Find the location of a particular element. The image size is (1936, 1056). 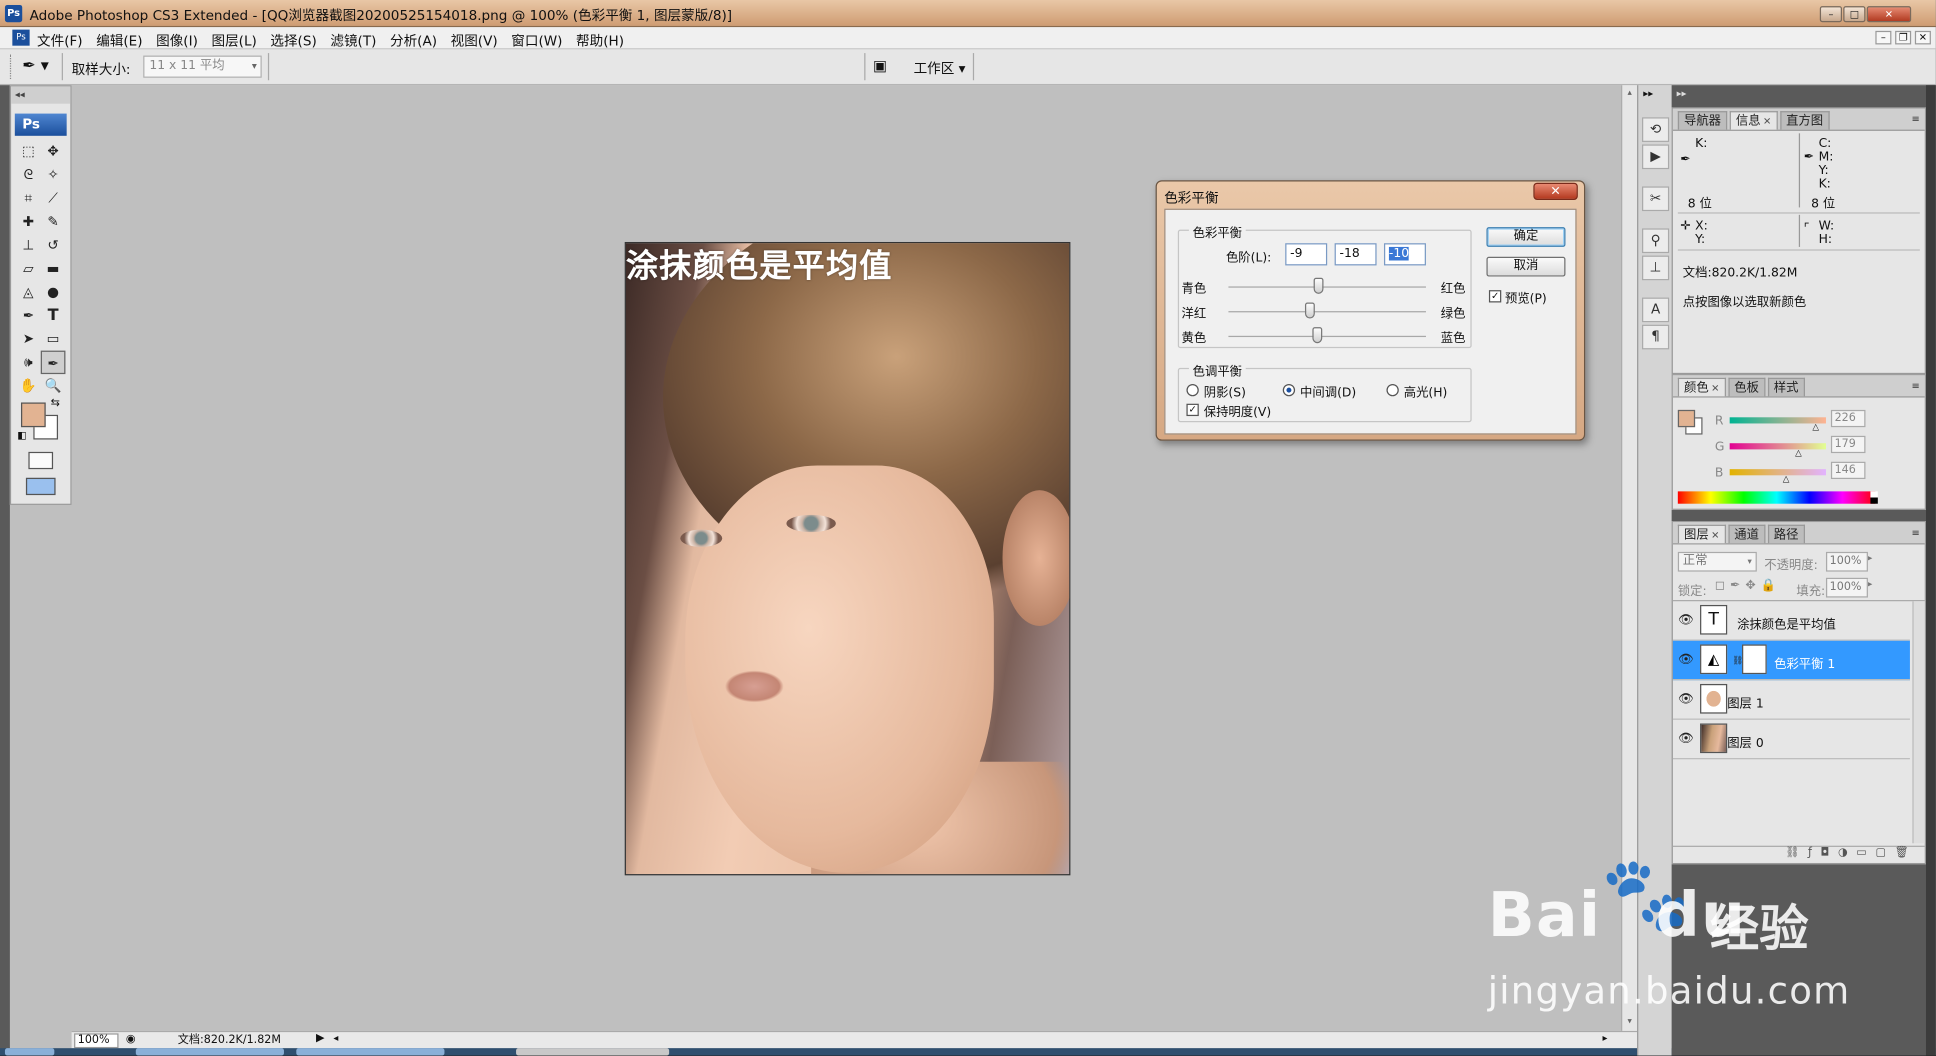

eraser-tool-icon: ▱ is located at coordinates (28, 268).